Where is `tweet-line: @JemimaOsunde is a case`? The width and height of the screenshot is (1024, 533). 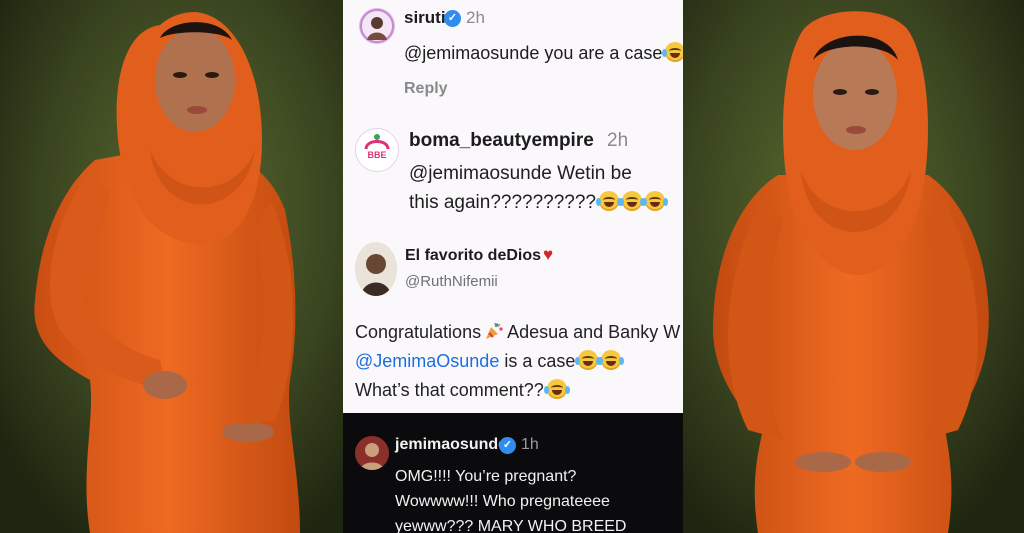
tweet-line: @JemimaOsunde is a case is located at coordinates (517, 361).